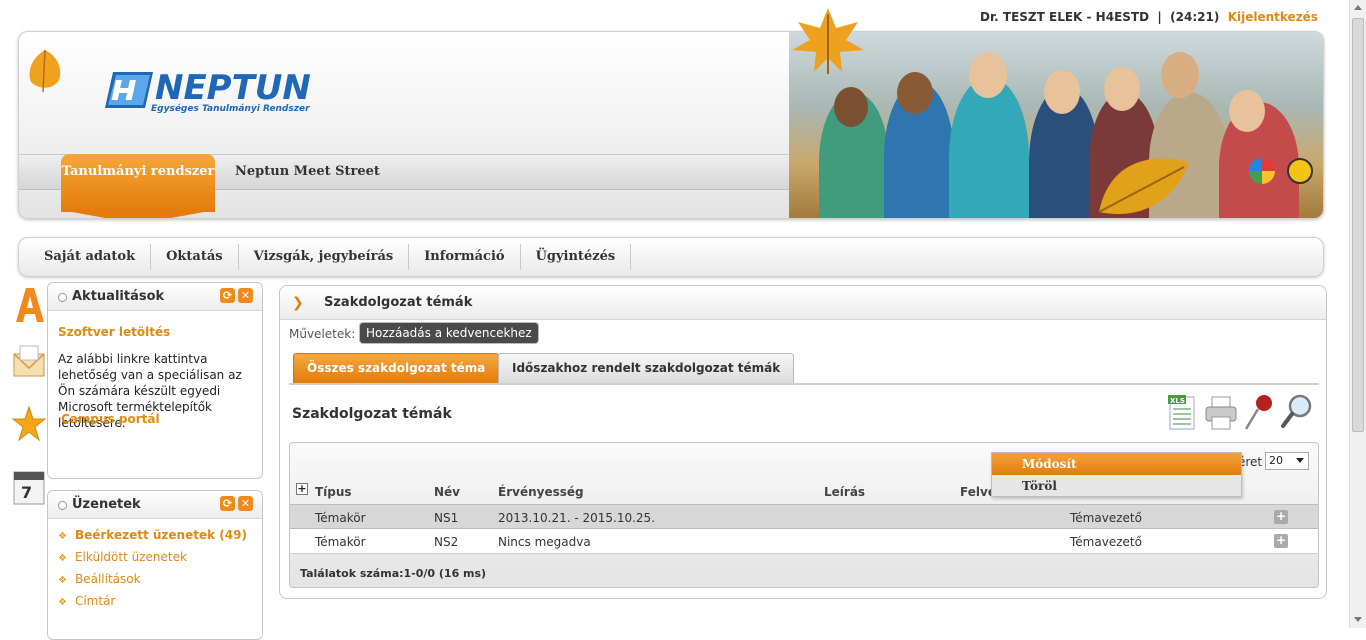 The width and height of the screenshot is (1366, 640). Describe the element at coordinates (465, 257) in the screenshot. I see `nav-informacio: Információ` at that location.